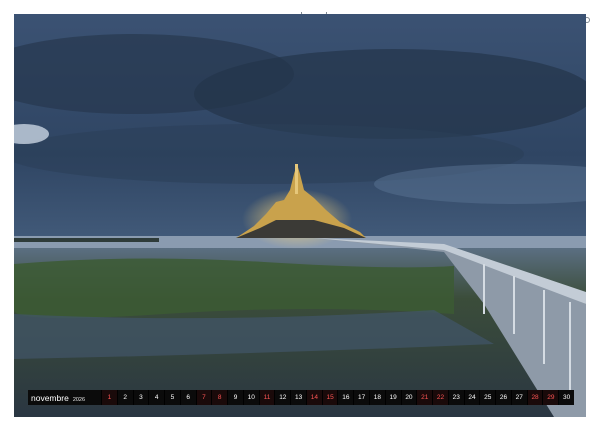 The width and height of the screenshot is (600, 432). Describe the element at coordinates (487, 397) in the screenshot. I see `day-cell: 25` at that location.